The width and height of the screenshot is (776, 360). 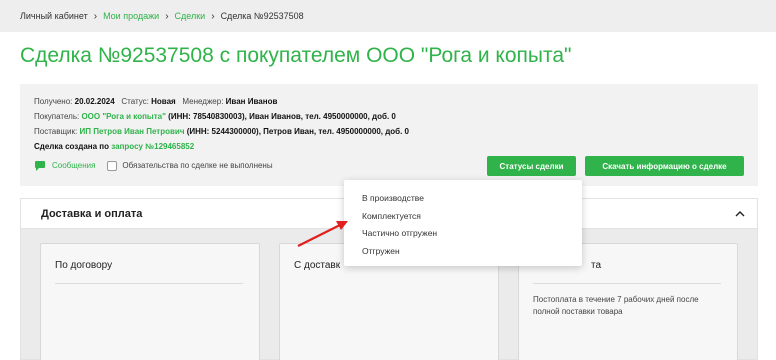 I want to click on status-option-partially-shipped: Частично отгружен, so click(x=463, y=234).